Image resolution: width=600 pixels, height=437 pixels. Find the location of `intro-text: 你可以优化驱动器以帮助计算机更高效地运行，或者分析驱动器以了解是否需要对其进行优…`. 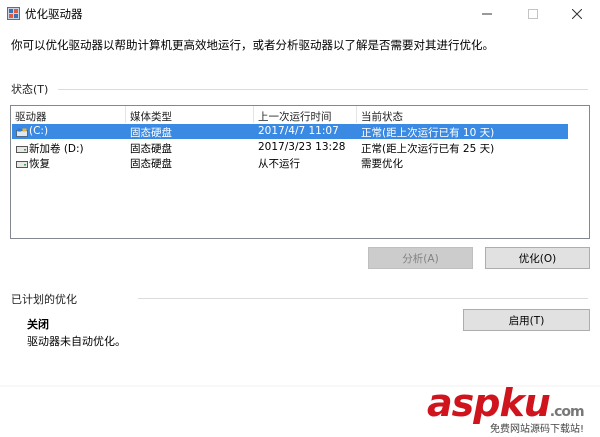

intro-text: 你可以优化驱动器以帮助计算机更高效地运行，或者分析驱动器以了解是否需要对其进行优… is located at coordinates (252, 45).